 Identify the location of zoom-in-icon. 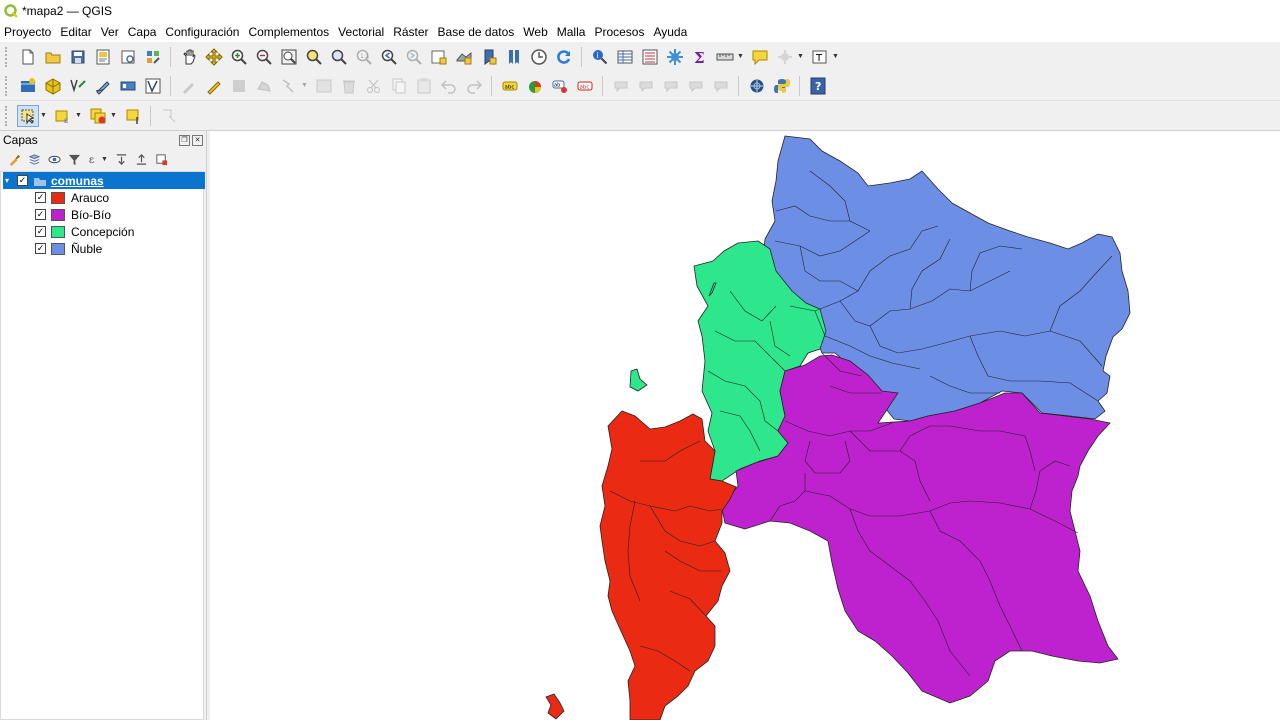
(239, 57).